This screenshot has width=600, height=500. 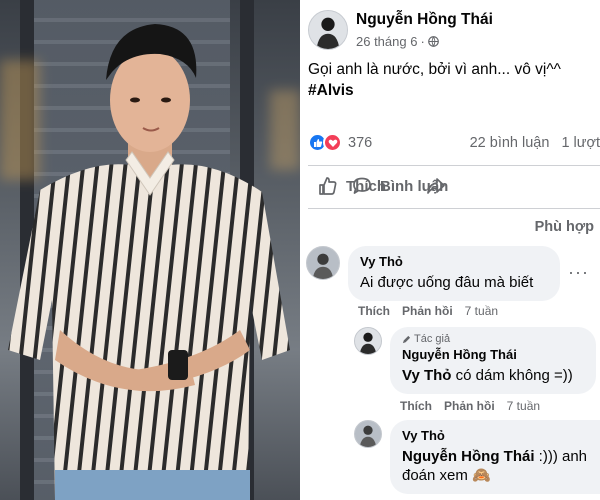 I want to click on thumbs-up-icon, so click(x=328, y=186).